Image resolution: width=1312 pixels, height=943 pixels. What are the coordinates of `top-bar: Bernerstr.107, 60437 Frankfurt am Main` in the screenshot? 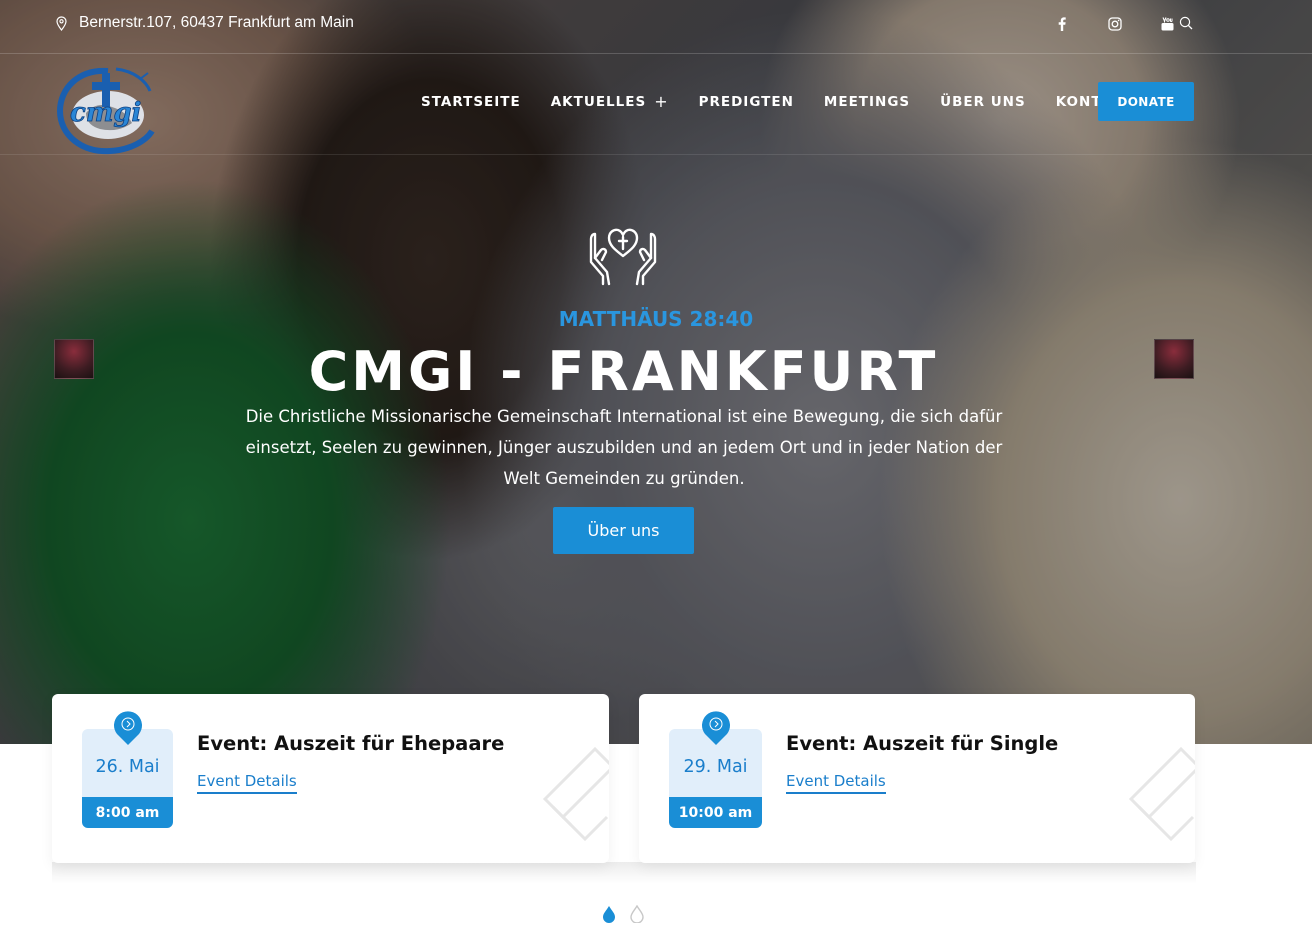 It's located at (656, 27).